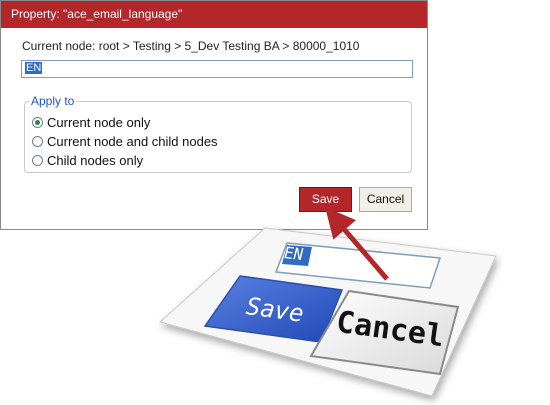 The image size is (550, 405). What do you see at coordinates (297, 255) in the screenshot?
I see `zoom-input-selection` at bounding box center [297, 255].